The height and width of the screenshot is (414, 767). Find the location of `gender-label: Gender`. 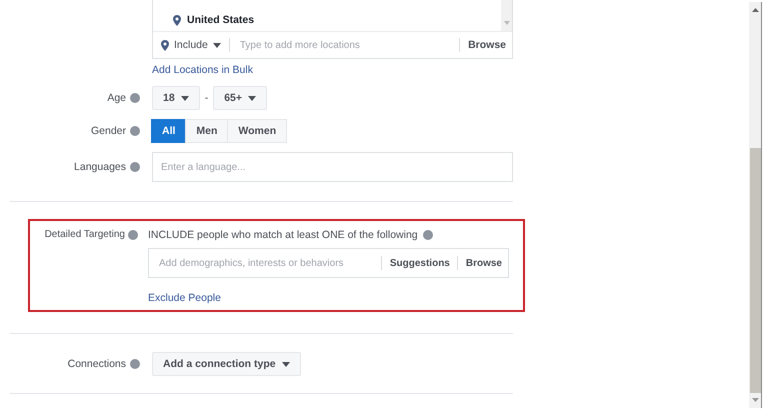

gender-label: Gender is located at coordinates (108, 131).